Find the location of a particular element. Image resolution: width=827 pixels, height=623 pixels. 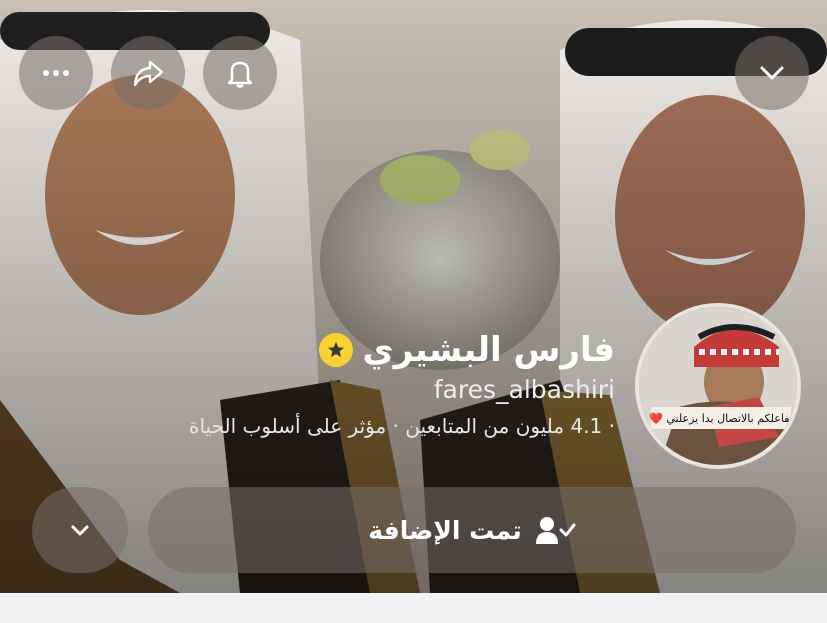

share-button is located at coordinates (148, 73).